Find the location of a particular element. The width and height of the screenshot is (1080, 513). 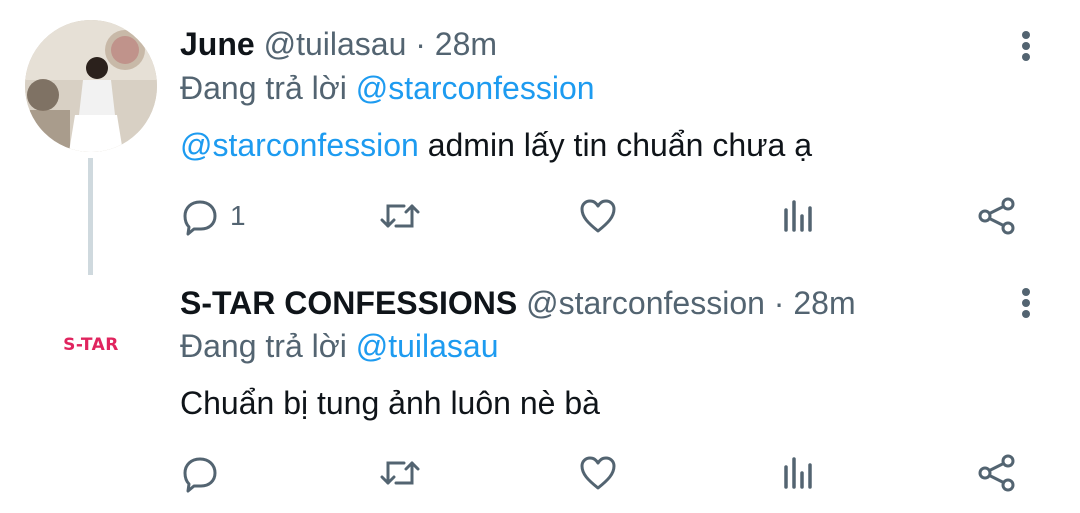

replying-to: Đang trả lời @tuilasau is located at coordinates (339, 346).